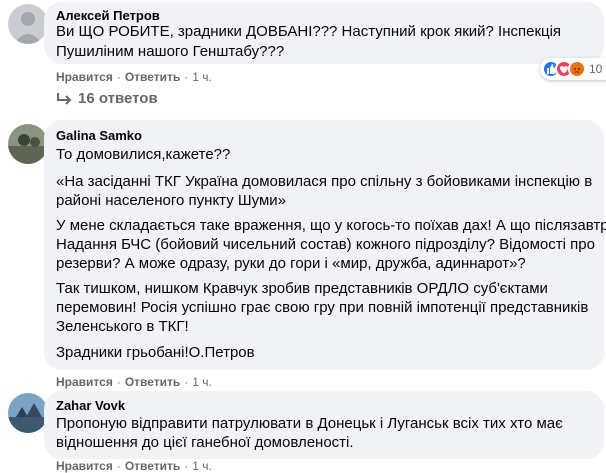 Image resolution: width=606 pixels, height=473 pixels. What do you see at coordinates (155, 352) in the screenshot?
I see `comment-text-line: Зрадники грьобані!О.Петров` at bounding box center [155, 352].